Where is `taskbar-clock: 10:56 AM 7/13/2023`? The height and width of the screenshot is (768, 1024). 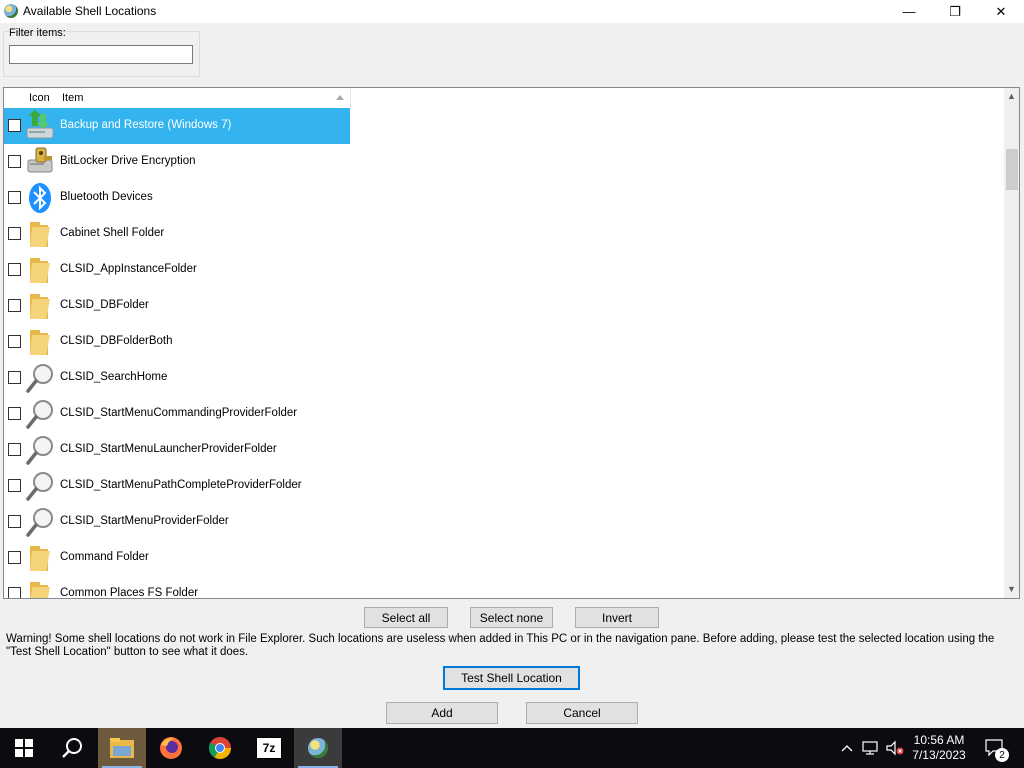
taskbar-clock: 10:56 AM 7/13/2023 is located at coordinates (939, 748).